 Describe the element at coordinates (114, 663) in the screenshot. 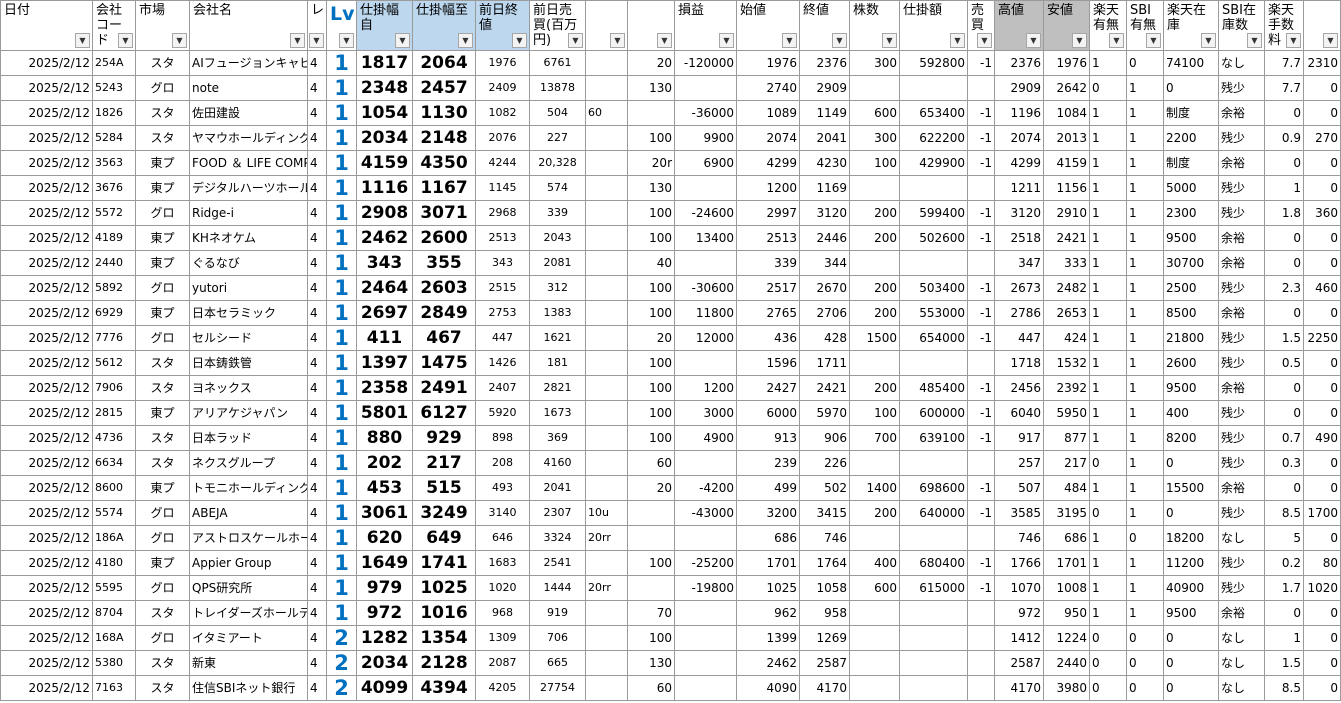

I see `cell-code: 5380` at that location.